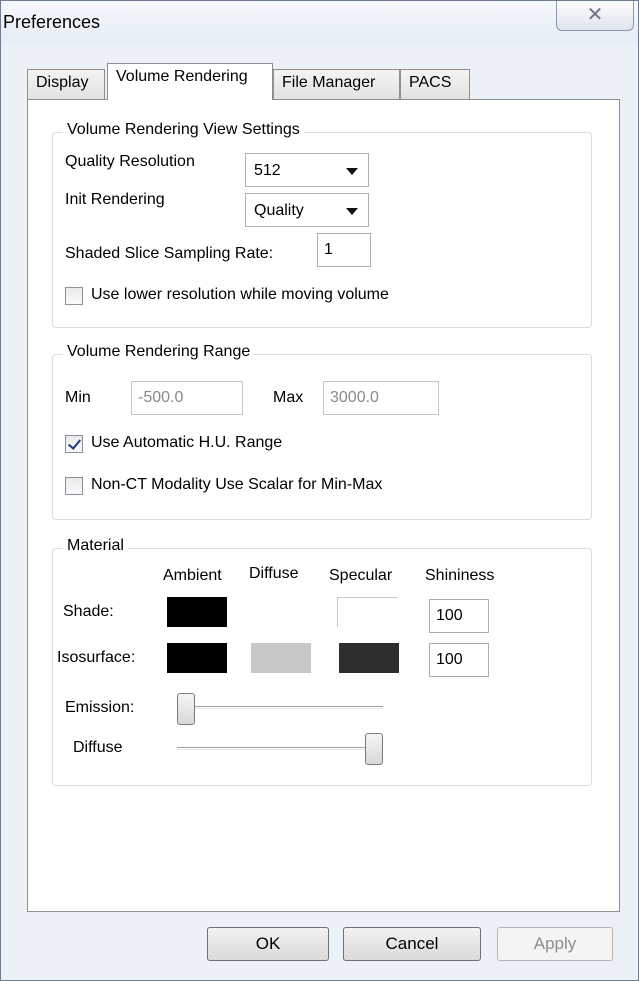 The height and width of the screenshot is (981, 639). I want to click on shade-shininess-input: 100, so click(459, 616).